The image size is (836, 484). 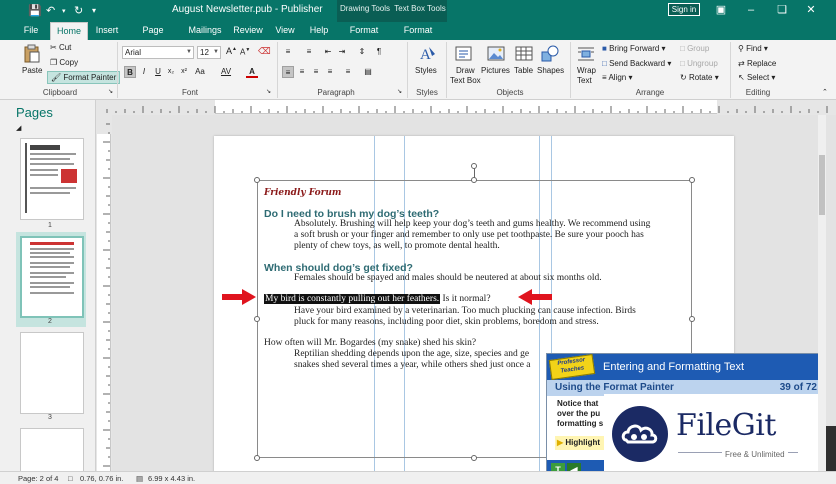 I want to click on vertical-ruler, so click(x=104, y=292).